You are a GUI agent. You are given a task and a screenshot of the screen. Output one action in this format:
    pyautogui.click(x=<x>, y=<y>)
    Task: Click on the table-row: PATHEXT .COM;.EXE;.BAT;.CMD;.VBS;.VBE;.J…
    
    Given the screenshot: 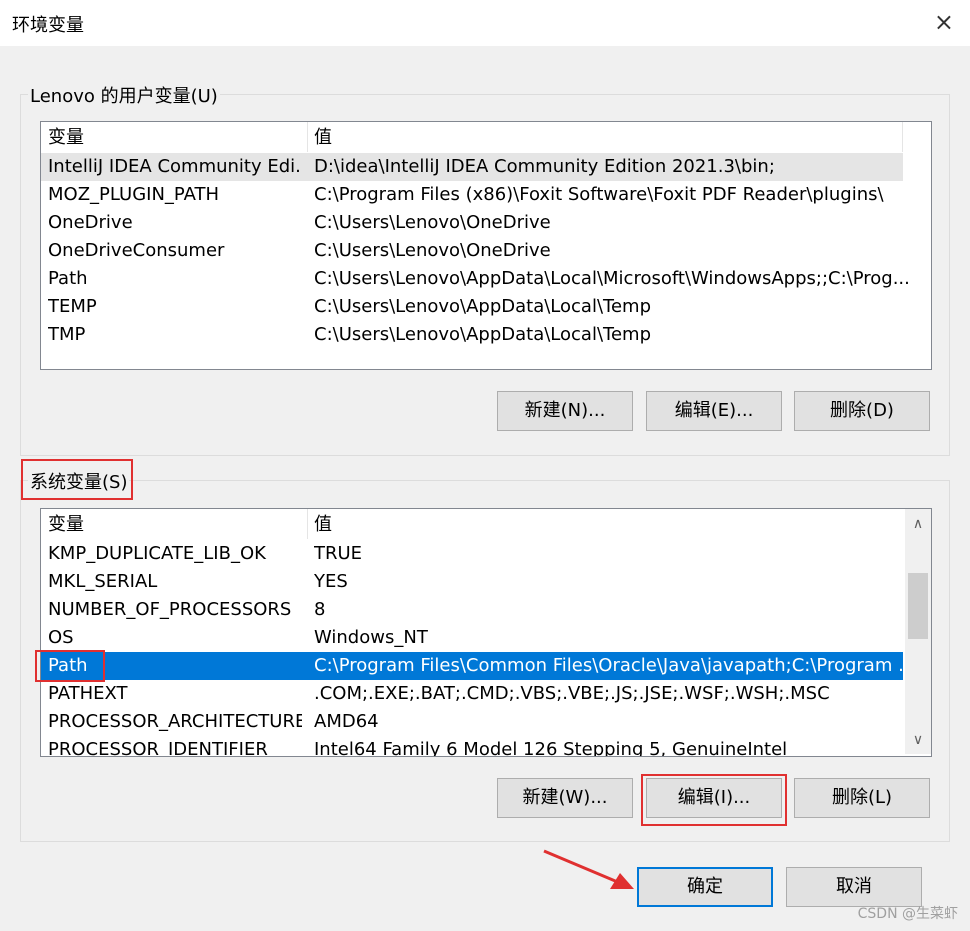 What is the action you would take?
    pyautogui.click(x=472, y=694)
    